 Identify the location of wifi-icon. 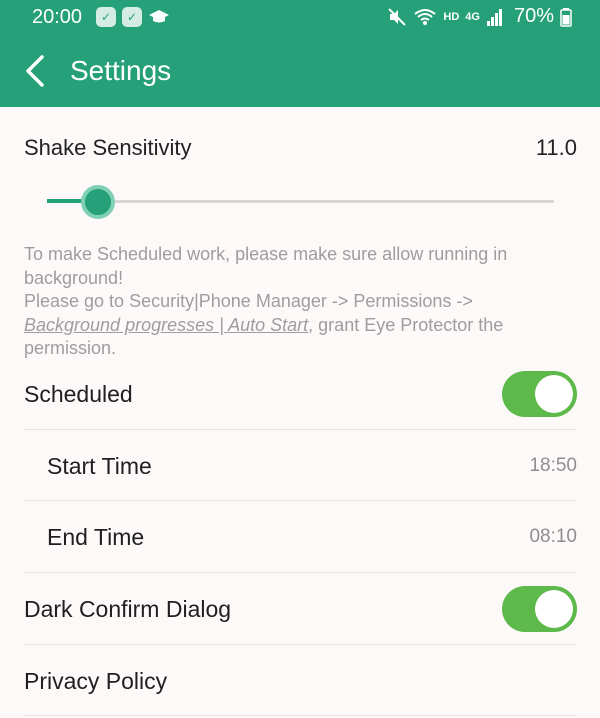
(425, 16).